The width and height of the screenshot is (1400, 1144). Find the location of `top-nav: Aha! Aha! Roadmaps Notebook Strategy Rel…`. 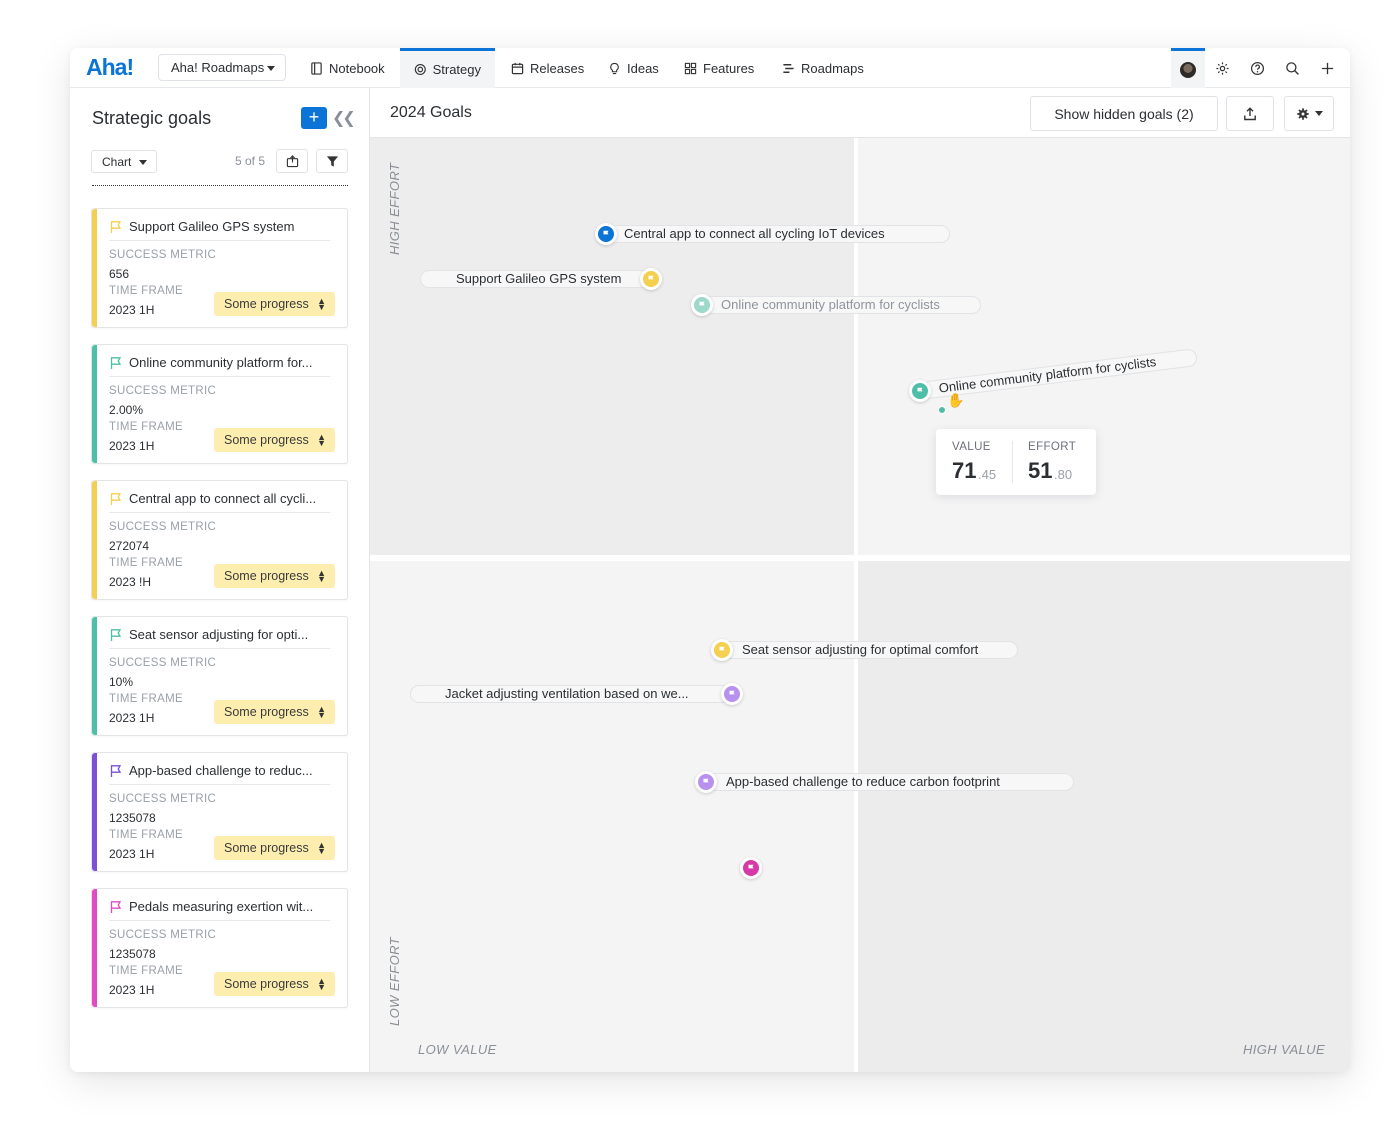

top-nav: Aha! Aha! Roadmaps Notebook Strategy Rel… is located at coordinates (710, 68).